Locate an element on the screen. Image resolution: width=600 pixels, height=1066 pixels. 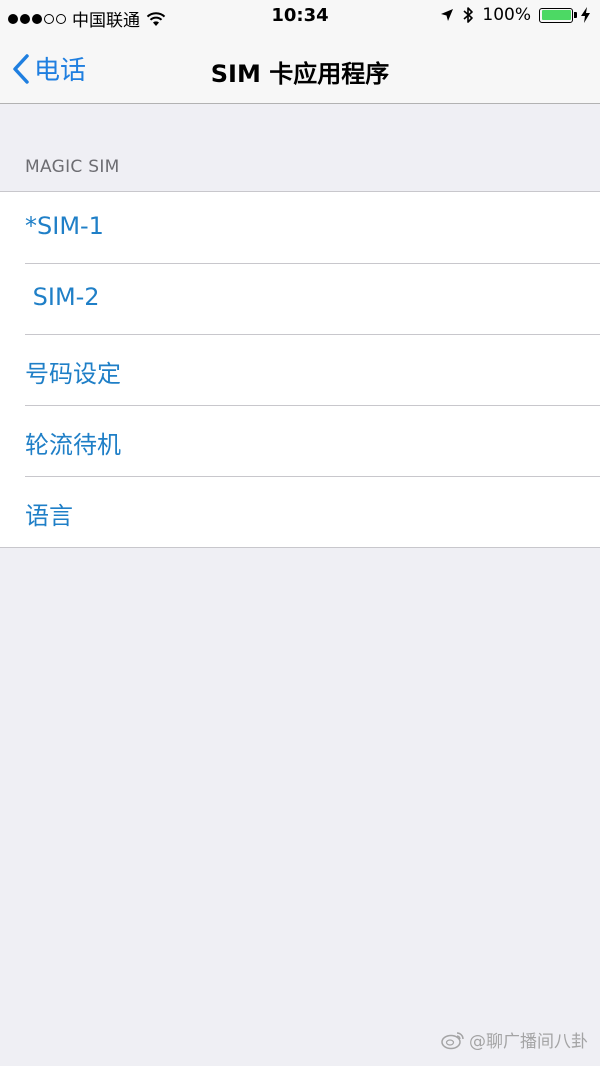
list-item-sim-2: SIM-2 is located at coordinates (300, 298).